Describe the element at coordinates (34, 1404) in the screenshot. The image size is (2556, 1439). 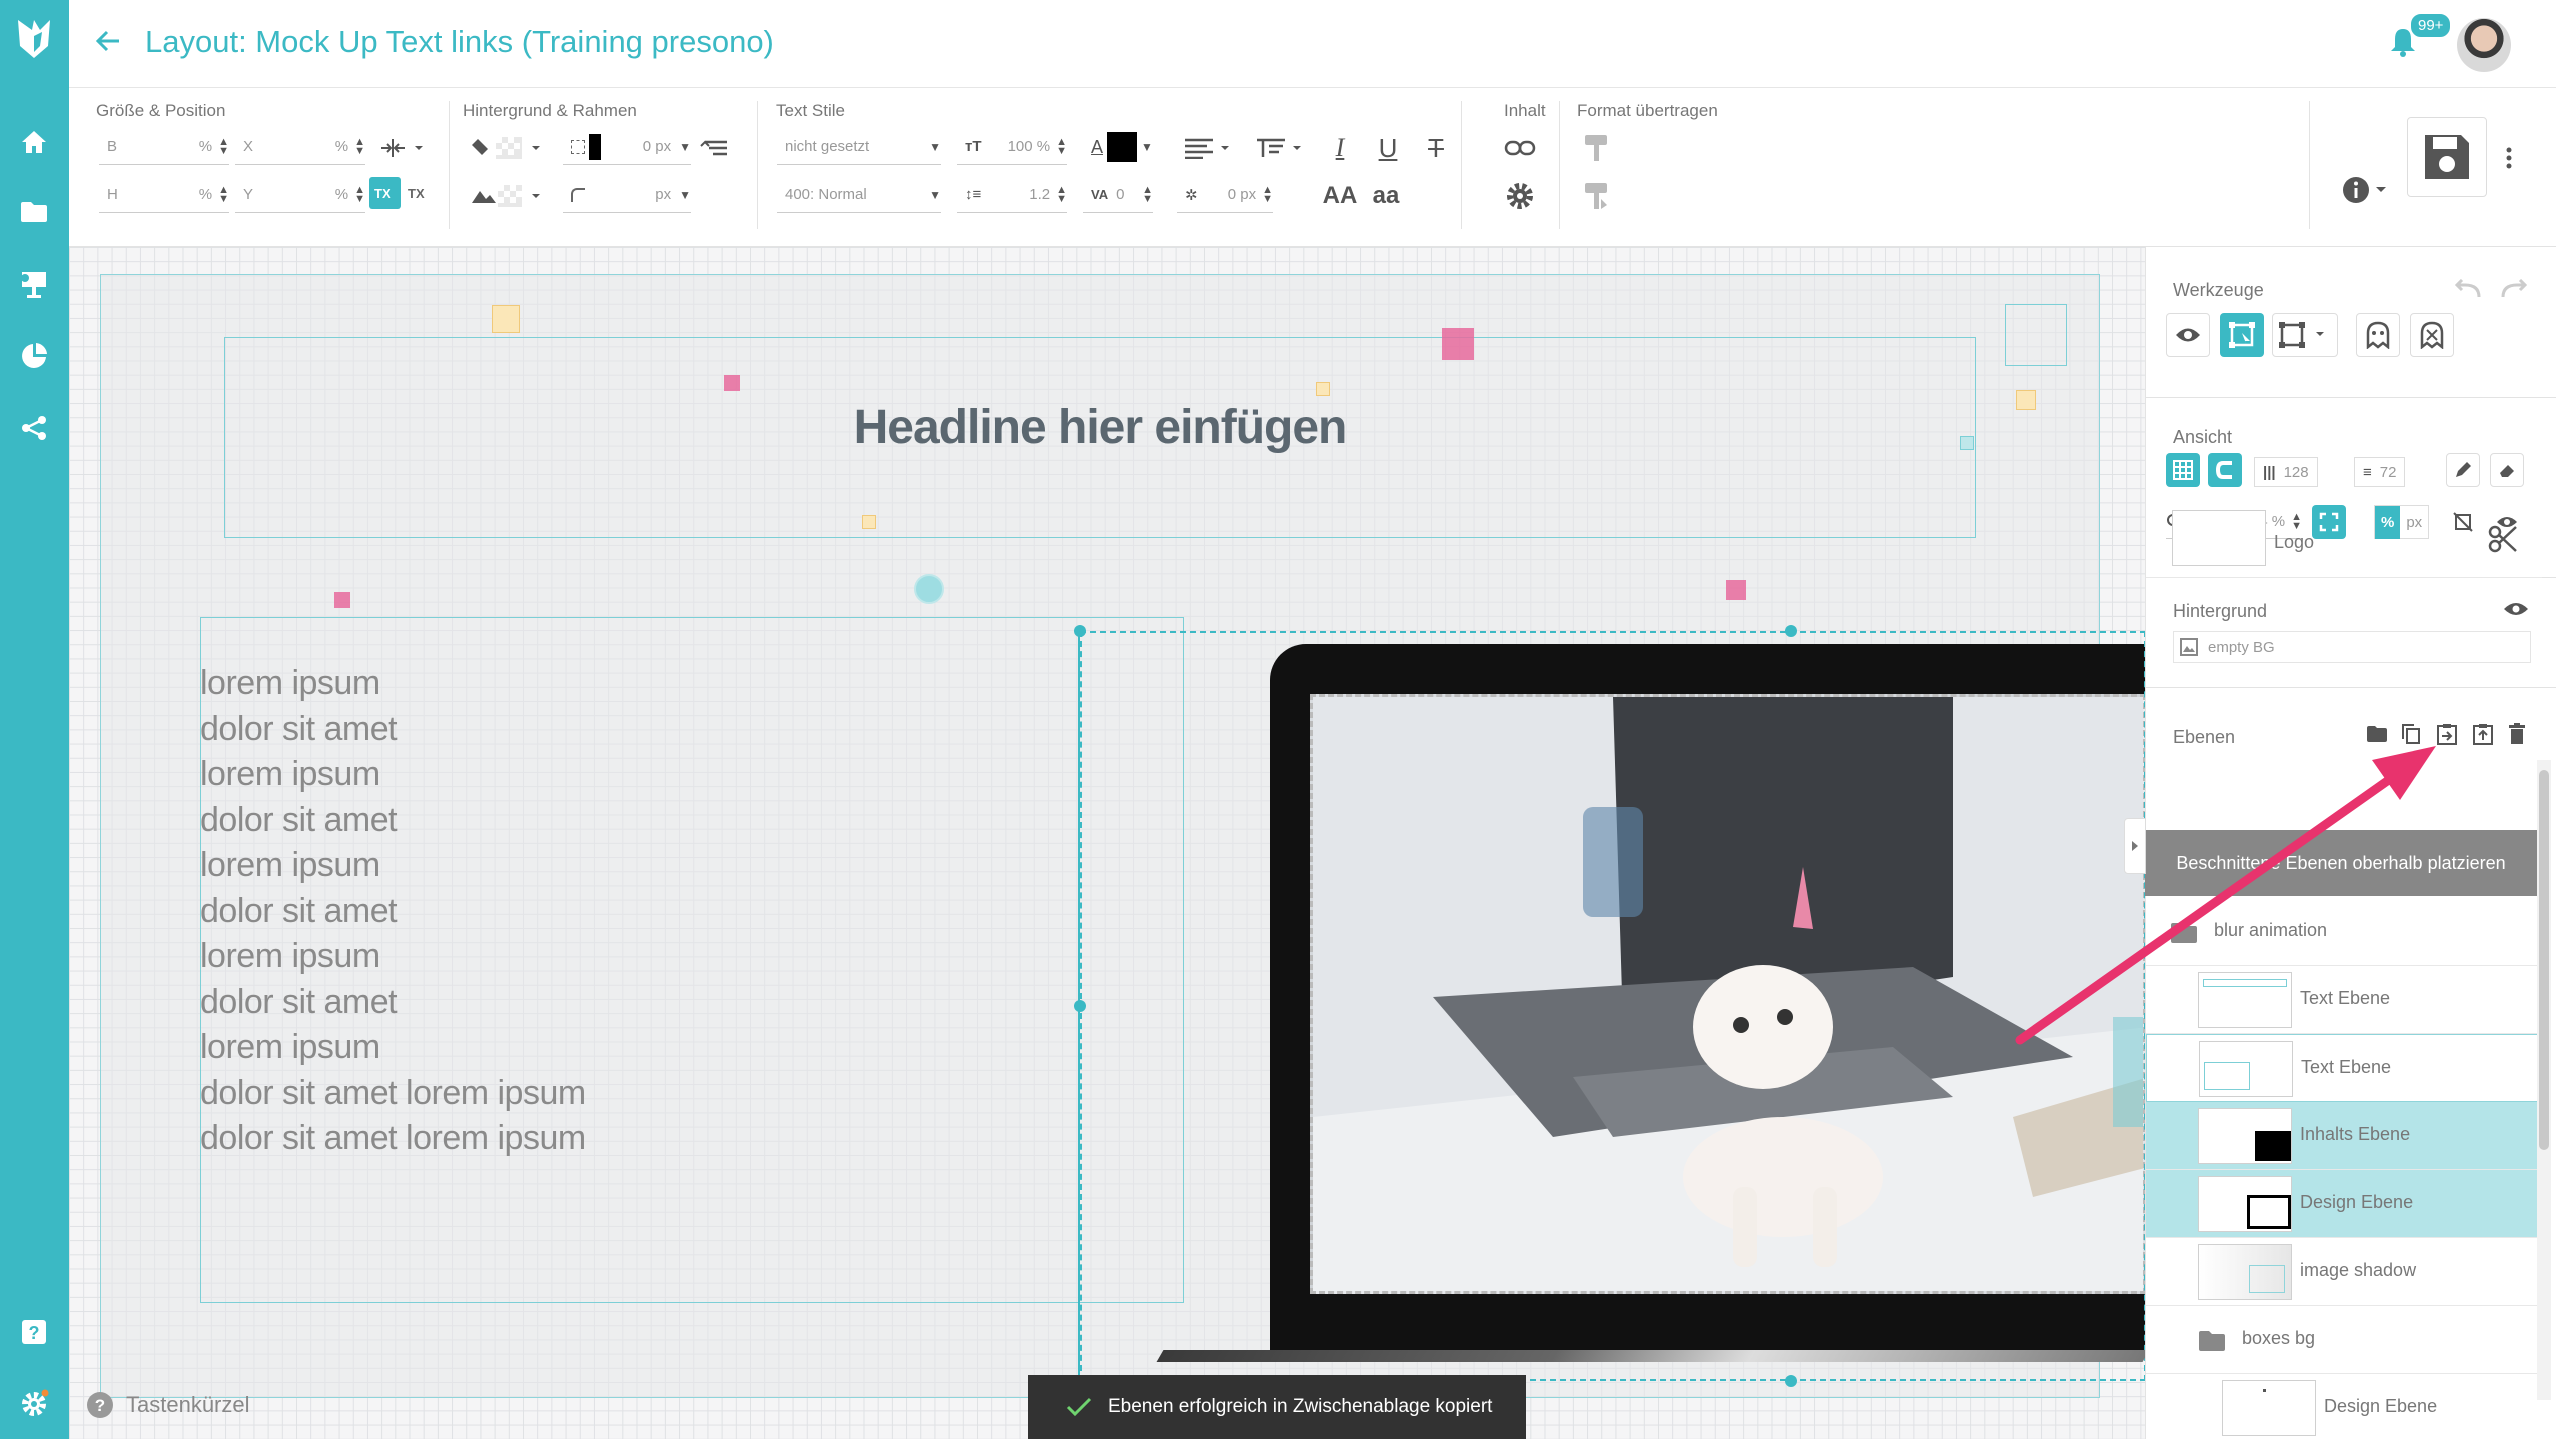
I see `settings-gear-icon` at that location.